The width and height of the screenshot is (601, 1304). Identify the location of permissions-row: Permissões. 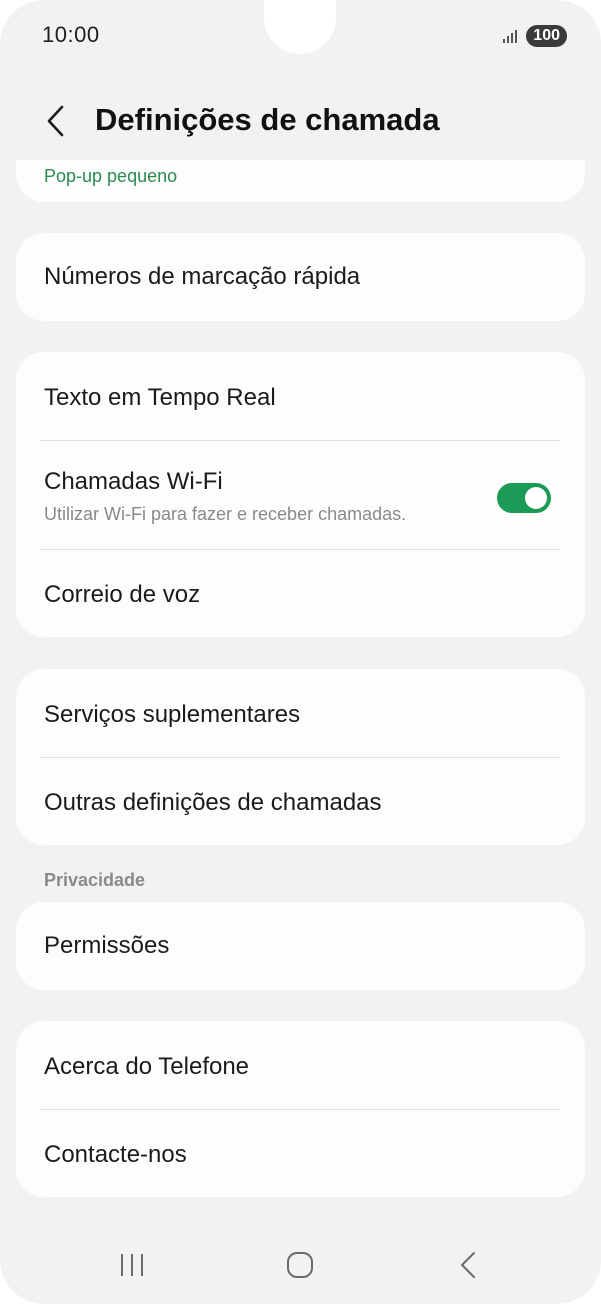
(300, 946).